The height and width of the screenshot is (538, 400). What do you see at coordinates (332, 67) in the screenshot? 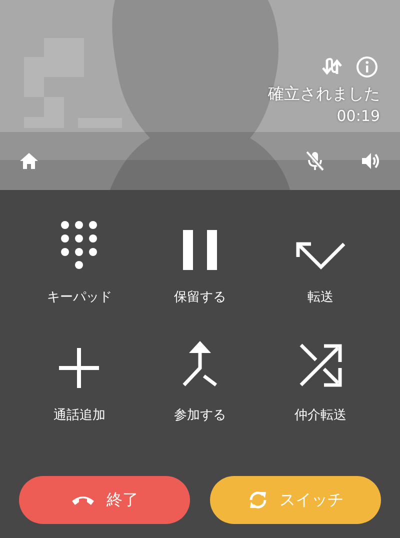
I see `swap-arrows-icon` at bounding box center [332, 67].